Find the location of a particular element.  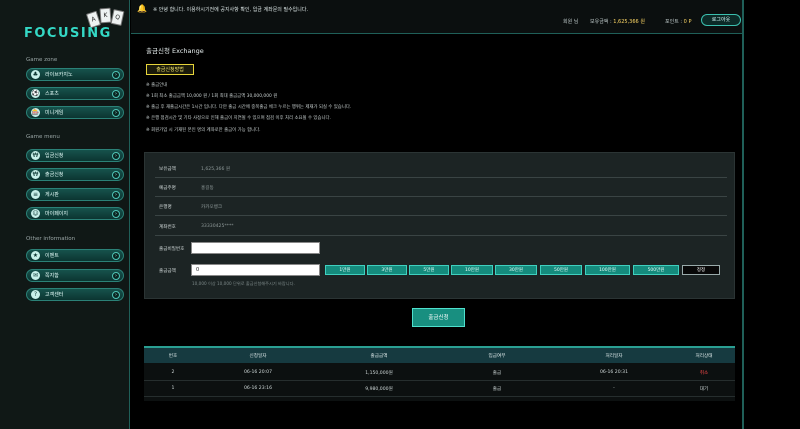

table-cell: 06-16 23:16 is located at coordinates (258, 388).